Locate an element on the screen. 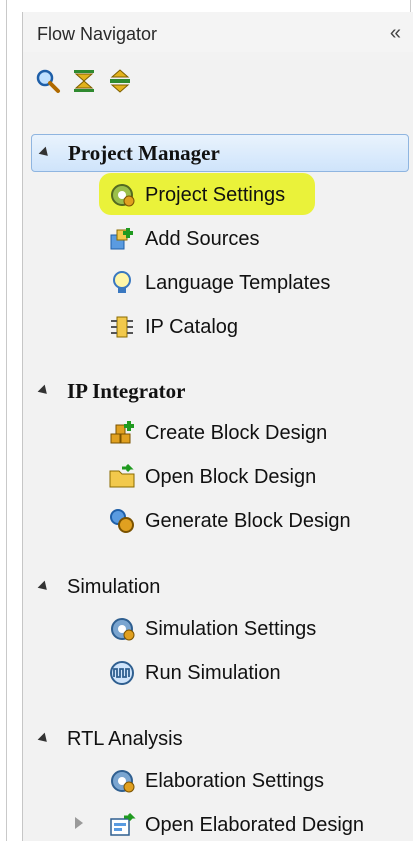 The width and height of the screenshot is (419, 842). nav-item-language-templates: Language Templates is located at coordinates (218, 283).